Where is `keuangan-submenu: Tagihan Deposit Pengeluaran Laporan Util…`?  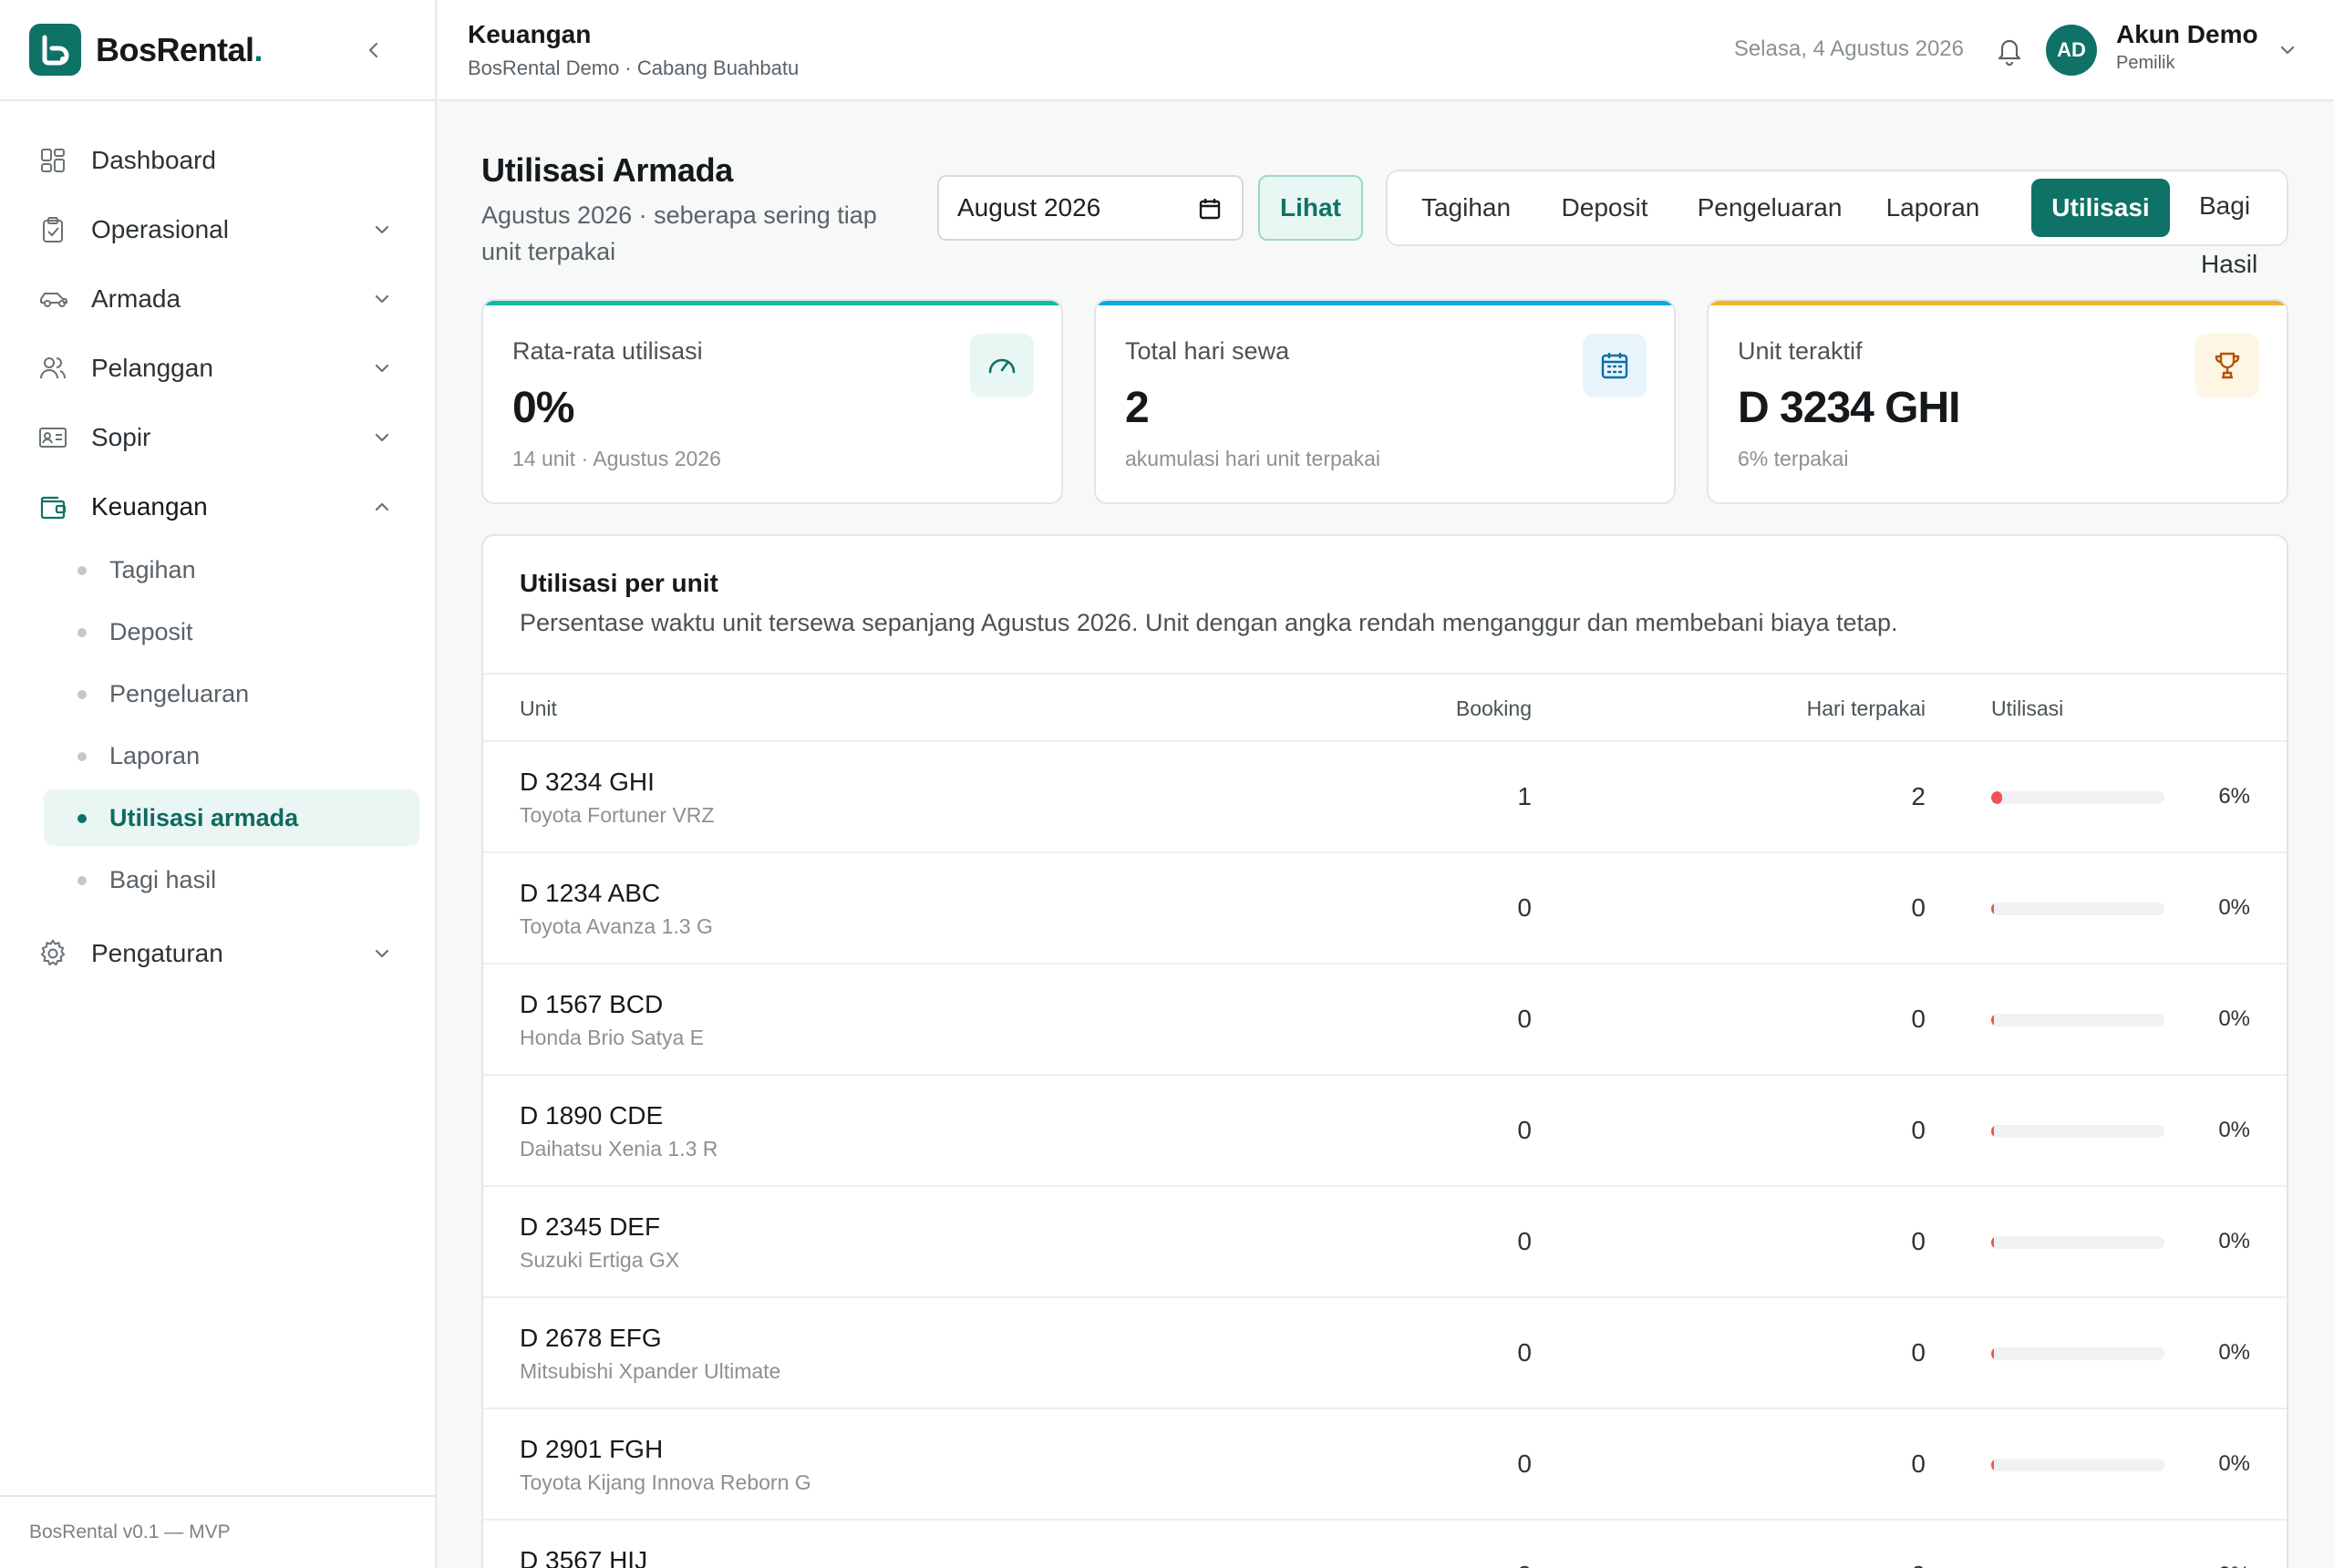
keuangan-submenu: Tagihan Deposit Pengeluaran Laporan Util… is located at coordinates (218, 730).